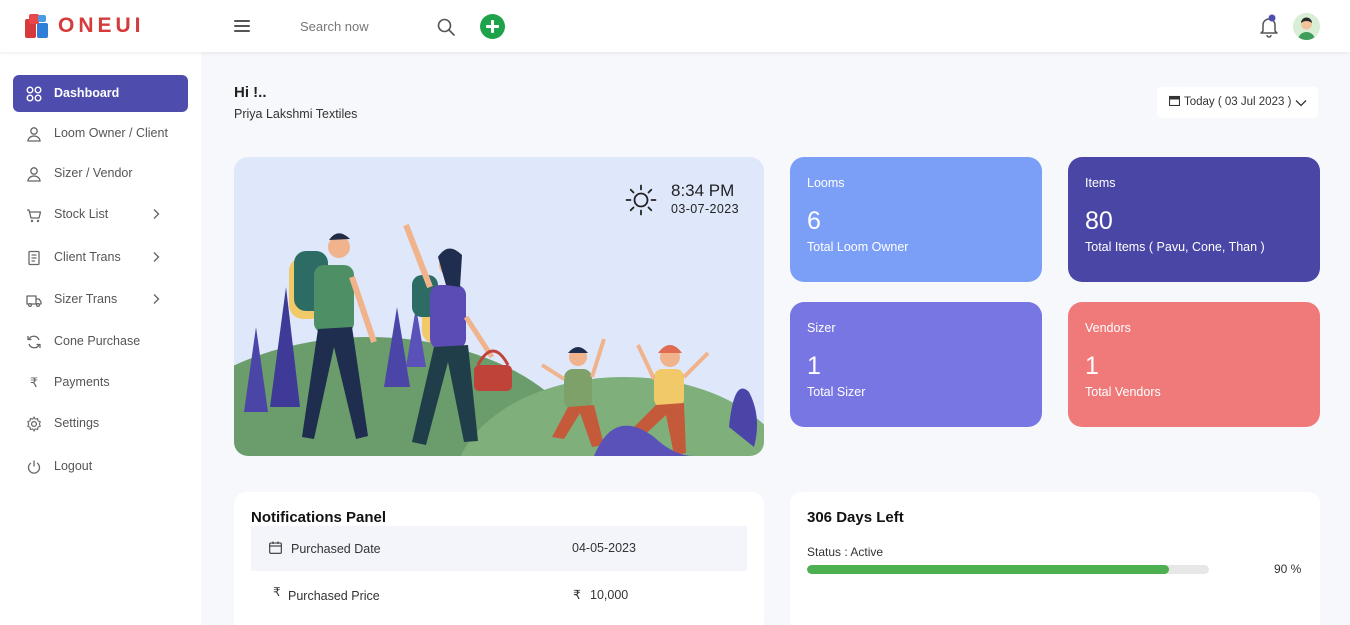  I want to click on sidebar-item-label: Payments, so click(82, 382).